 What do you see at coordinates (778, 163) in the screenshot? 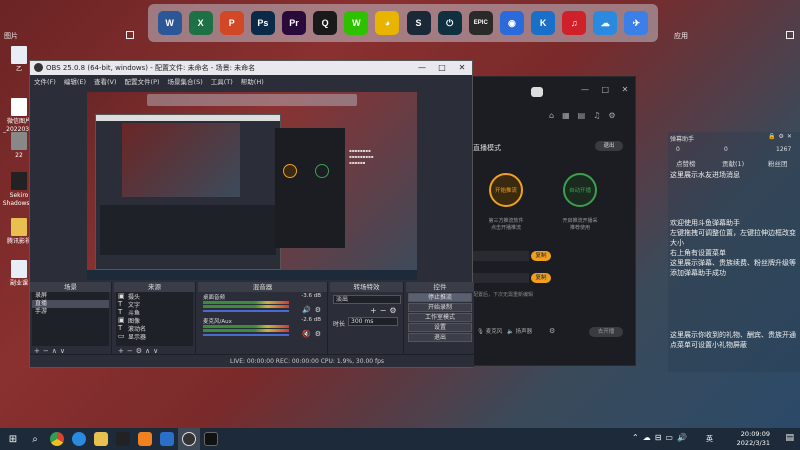
I see `tab-fans: 粉丝团` at bounding box center [778, 163].